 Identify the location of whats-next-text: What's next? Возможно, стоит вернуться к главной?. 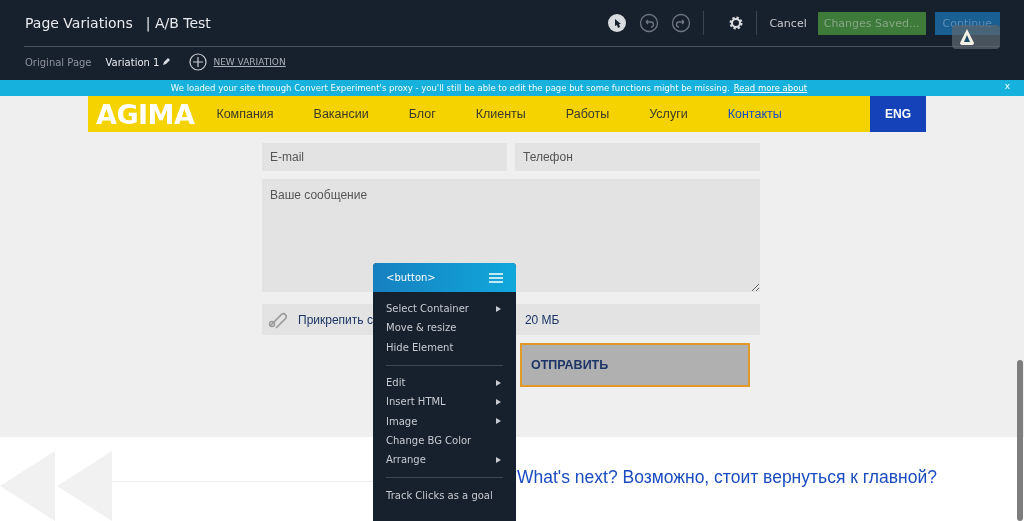
(727, 477).